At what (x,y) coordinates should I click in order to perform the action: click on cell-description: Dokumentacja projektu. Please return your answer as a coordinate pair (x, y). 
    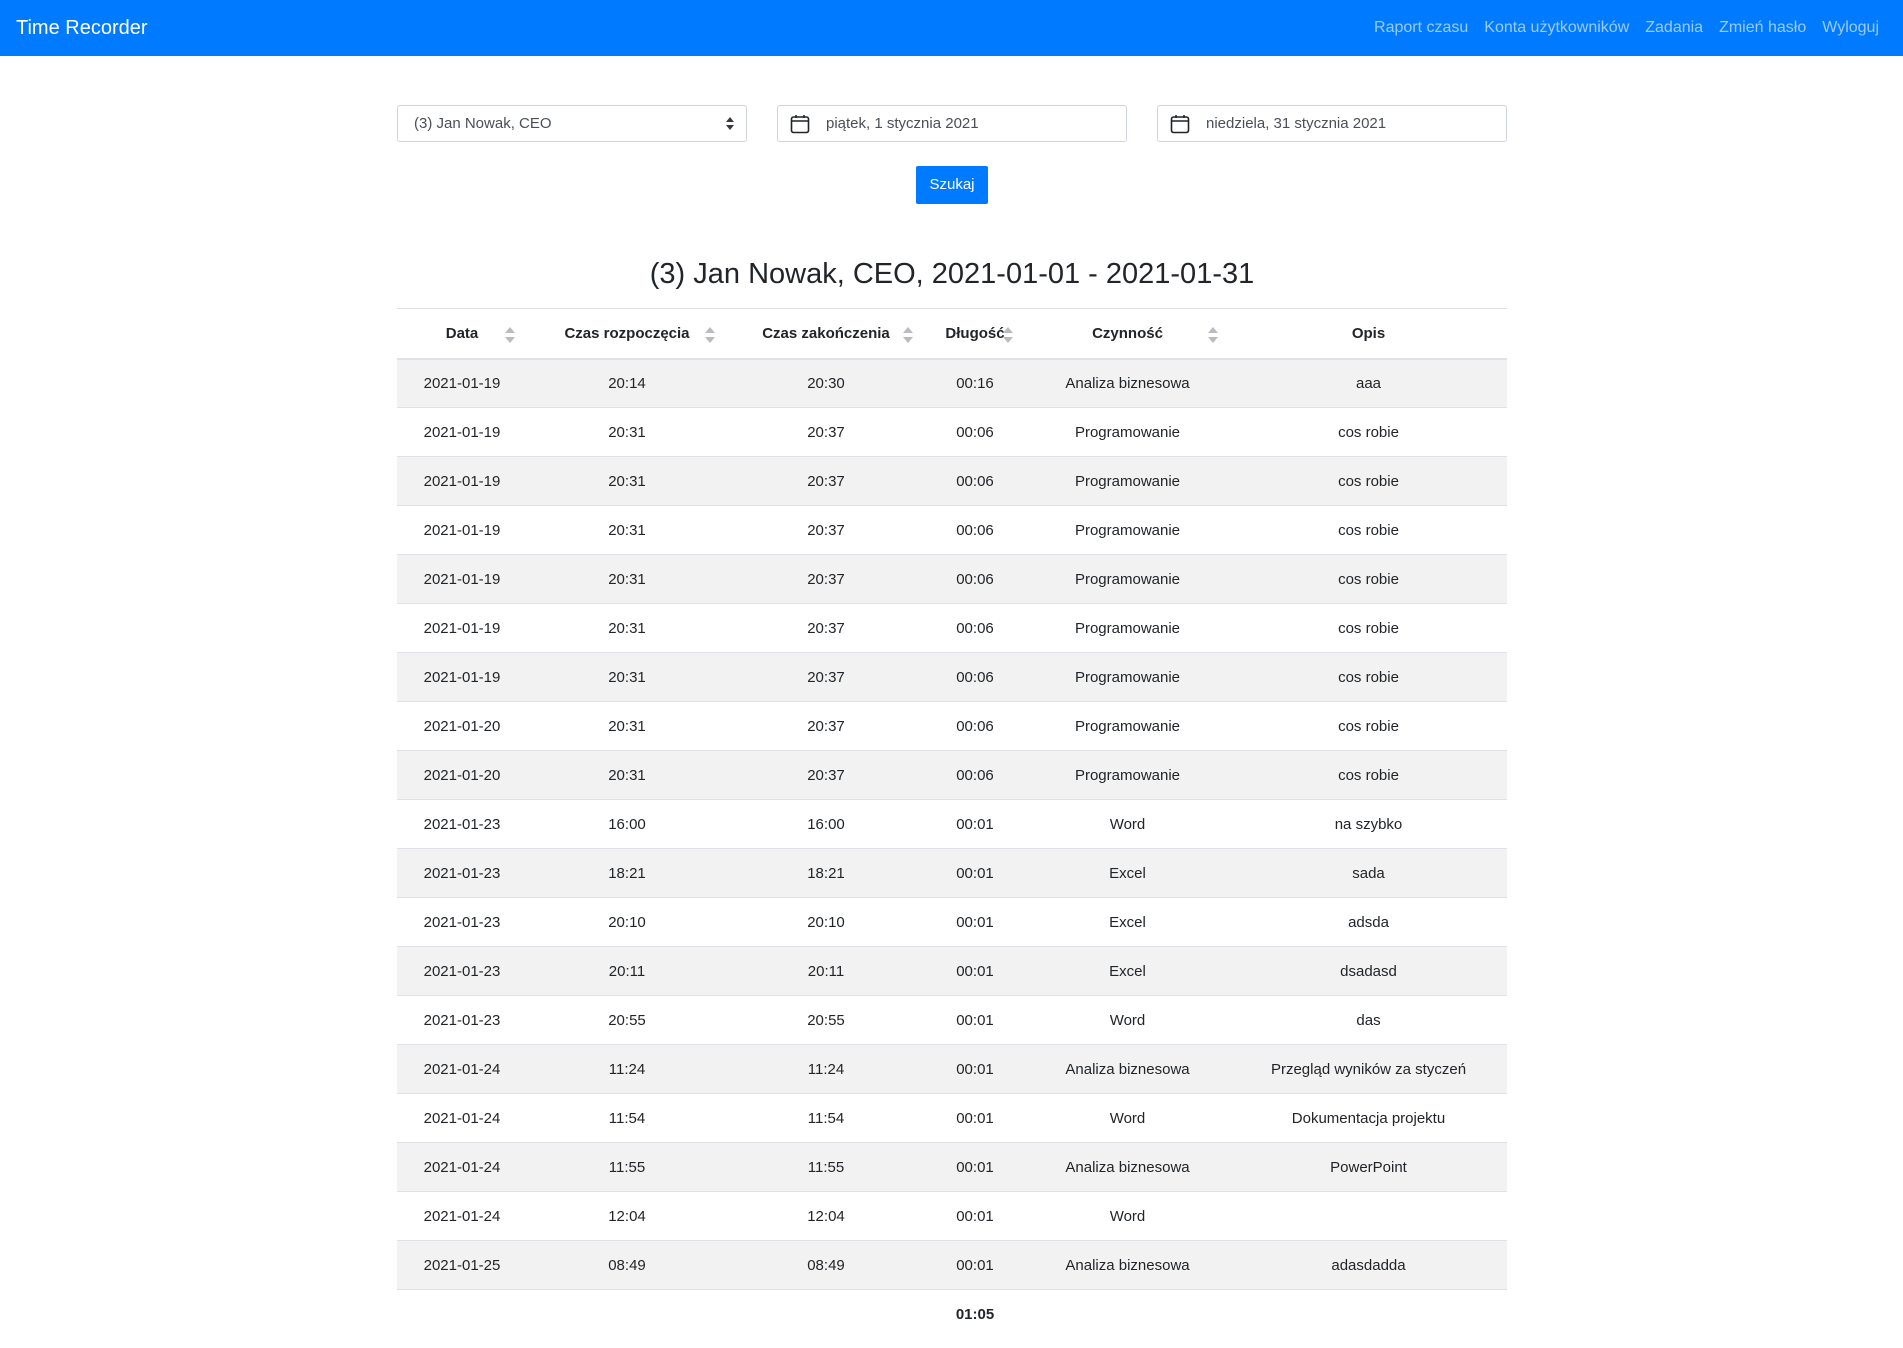
    Looking at the image, I should click on (1368, 1118).